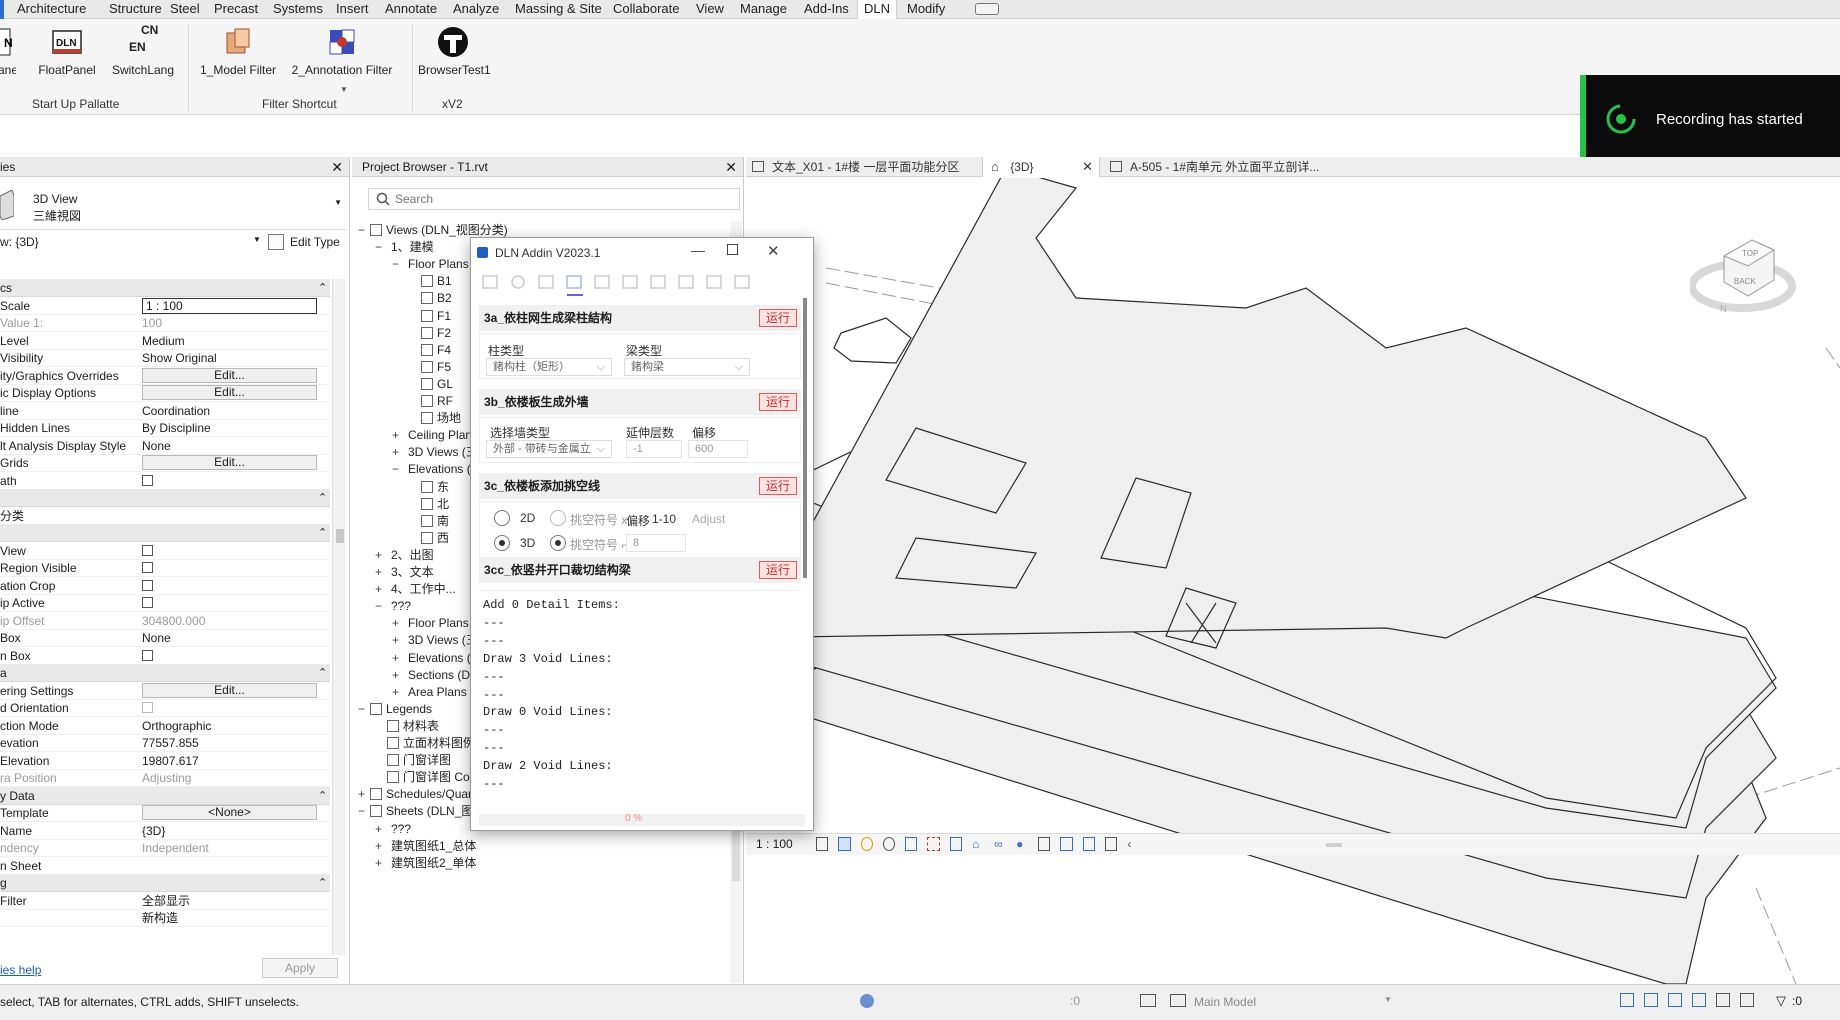 Image resolution: width=1840 pixels, height=1020 pixels. I want to click on scale-input: 1 : 100, so click(229, 305).